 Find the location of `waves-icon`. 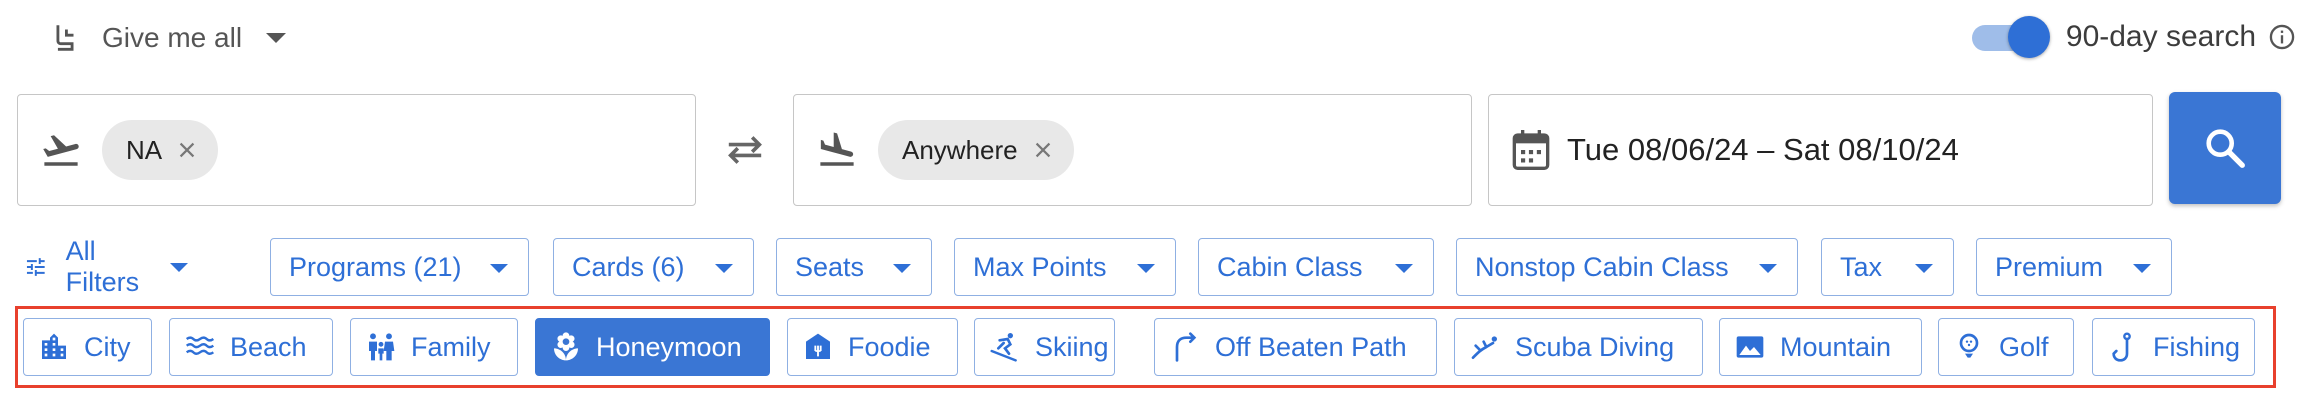

waves-icon is located at coordinates (200, 346).